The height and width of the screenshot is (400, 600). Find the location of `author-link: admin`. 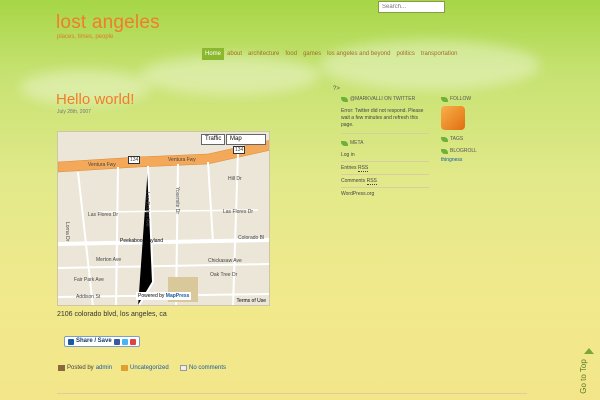

author-link: admin is located at coordinates (104, 368).